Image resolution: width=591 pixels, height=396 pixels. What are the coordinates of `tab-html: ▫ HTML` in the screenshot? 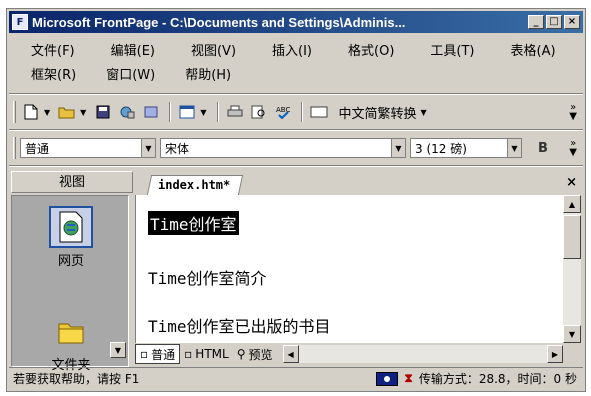 It's located at (206, 354).